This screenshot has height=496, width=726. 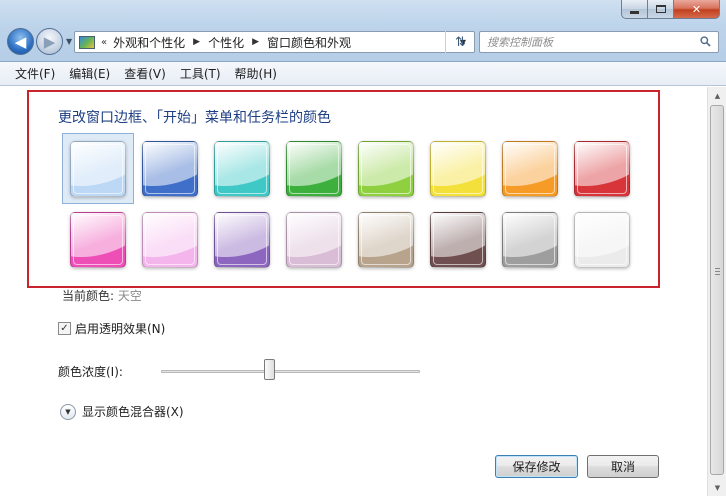 I want to click on maximize-button, so click(x=661, y=9).